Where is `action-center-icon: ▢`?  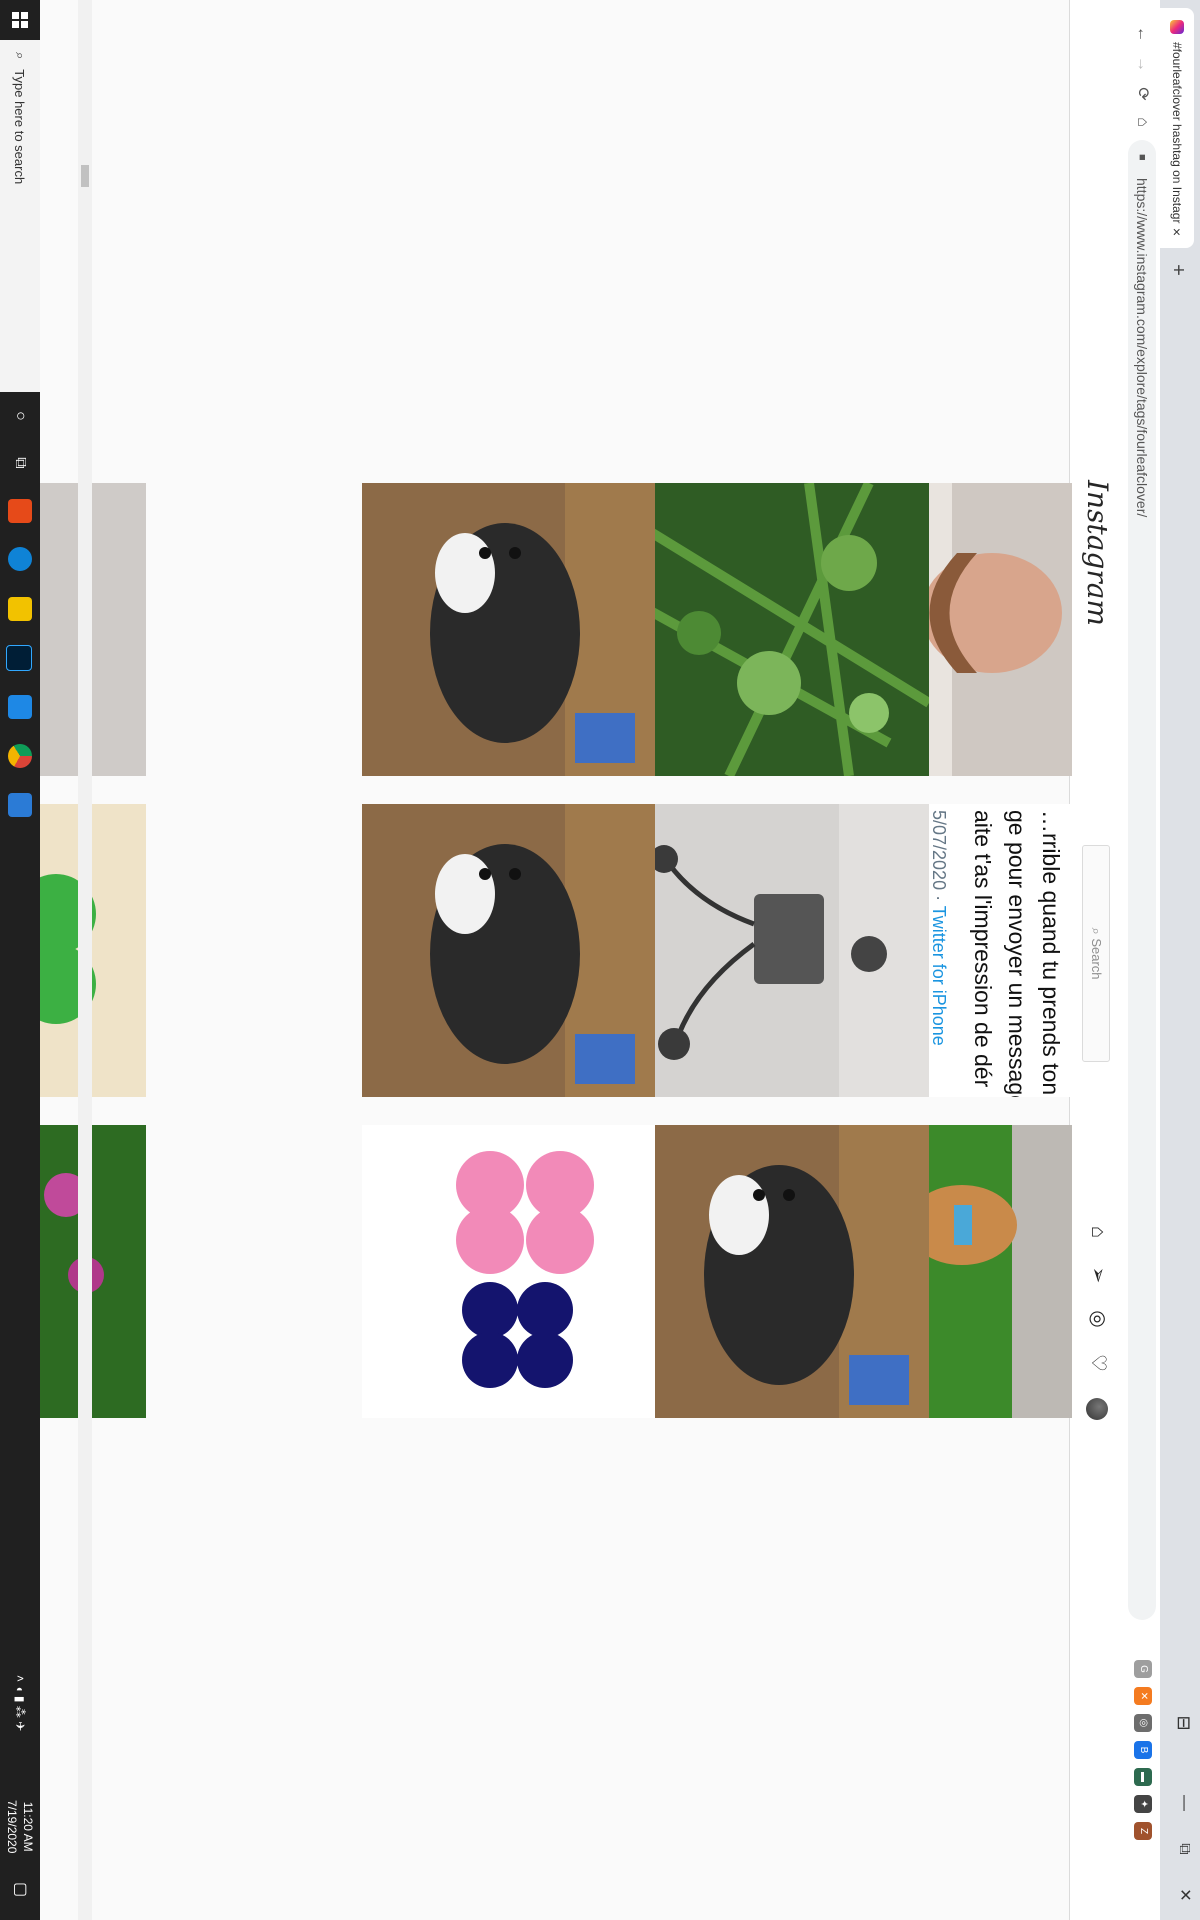 action-center-icon: ▢ is located at coordinates (20, 1889).